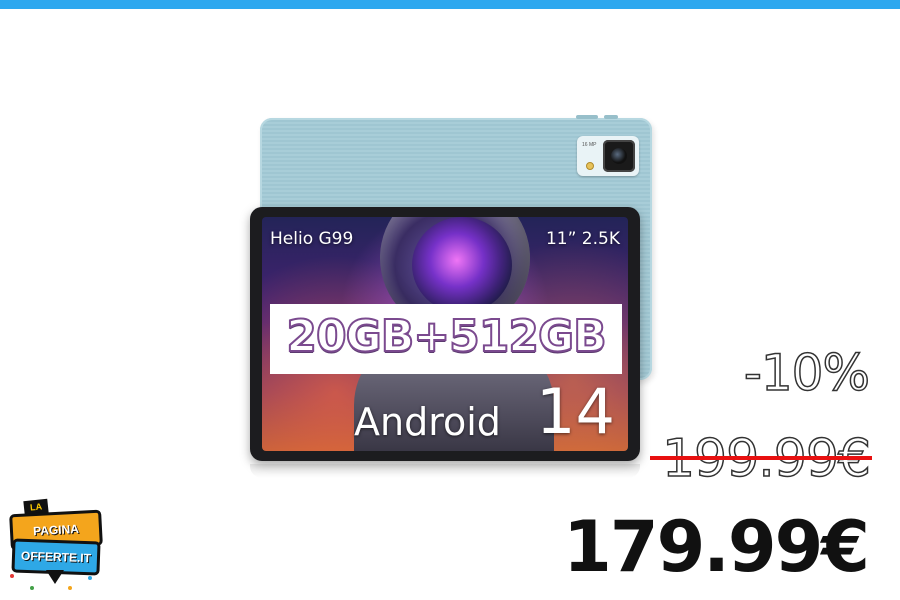 Image resolution: width=900 pixels, height=600 pixels. Describe the element at coordinates (312, 239) in the screenshot. I see `chip-label: Helio G99` at that location.